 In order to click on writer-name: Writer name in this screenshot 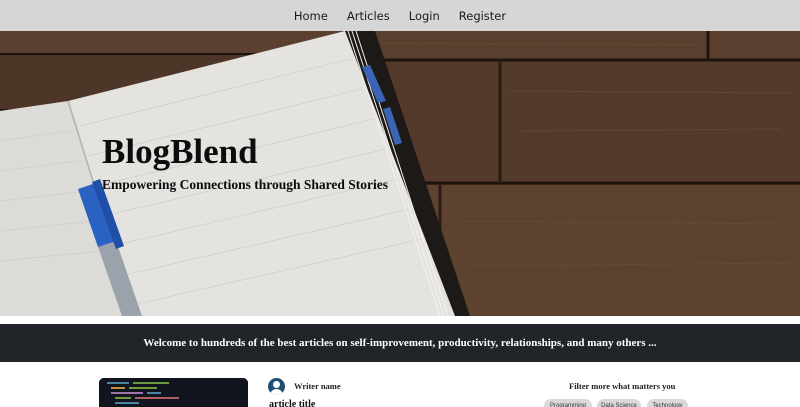, I will do `click(317, 386)`.